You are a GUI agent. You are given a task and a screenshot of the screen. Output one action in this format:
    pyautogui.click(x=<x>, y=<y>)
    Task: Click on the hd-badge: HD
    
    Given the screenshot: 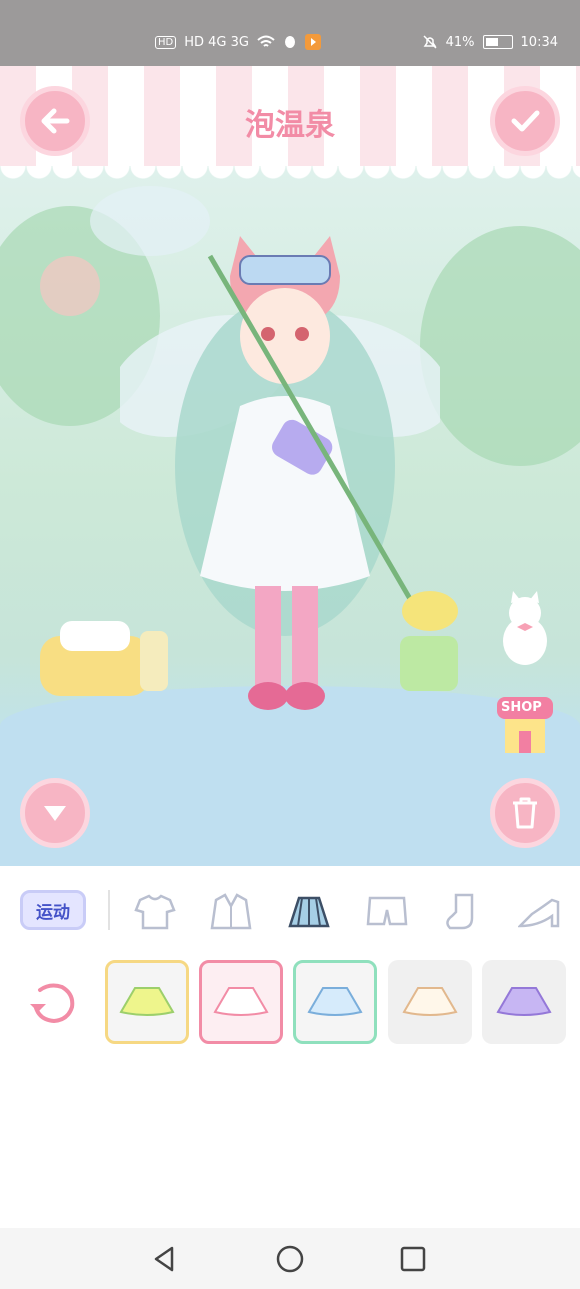 What is the action you would take?
    pyautogui.click(x=166, y=42)
    